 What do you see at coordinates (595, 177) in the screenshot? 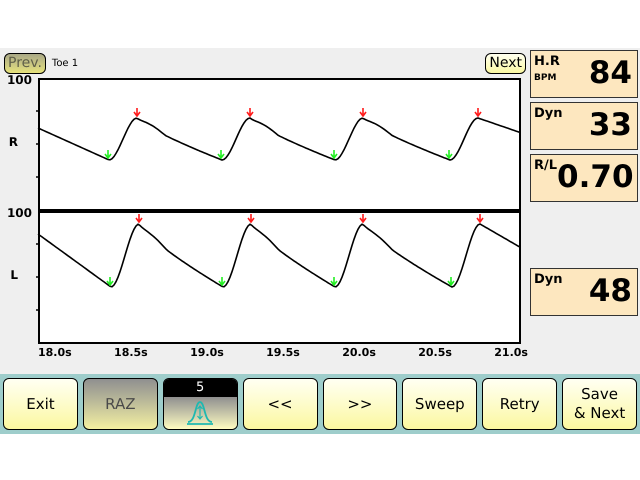
I see `readout-value: 0.70` at bounding box center [595, 177].